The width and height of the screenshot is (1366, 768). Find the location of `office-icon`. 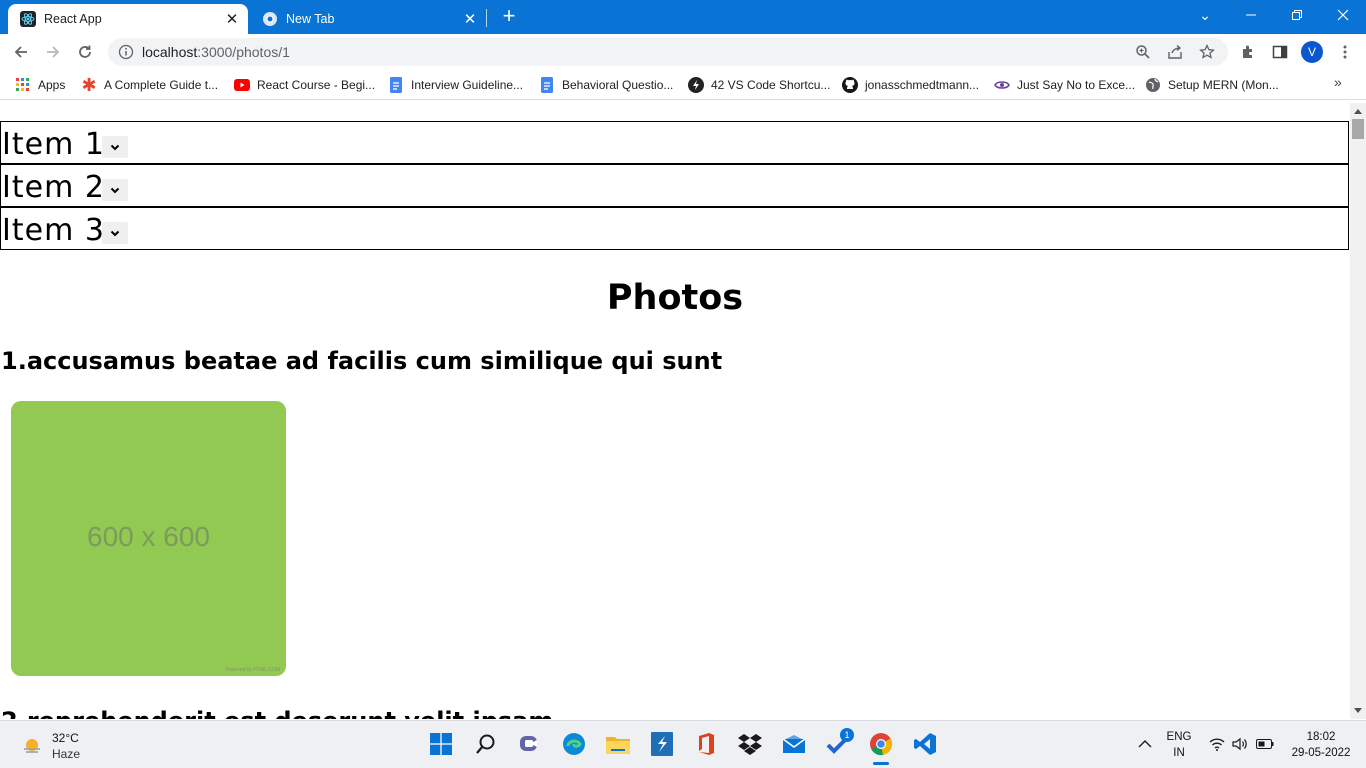

office-icon is located at coordinates (706, 744).